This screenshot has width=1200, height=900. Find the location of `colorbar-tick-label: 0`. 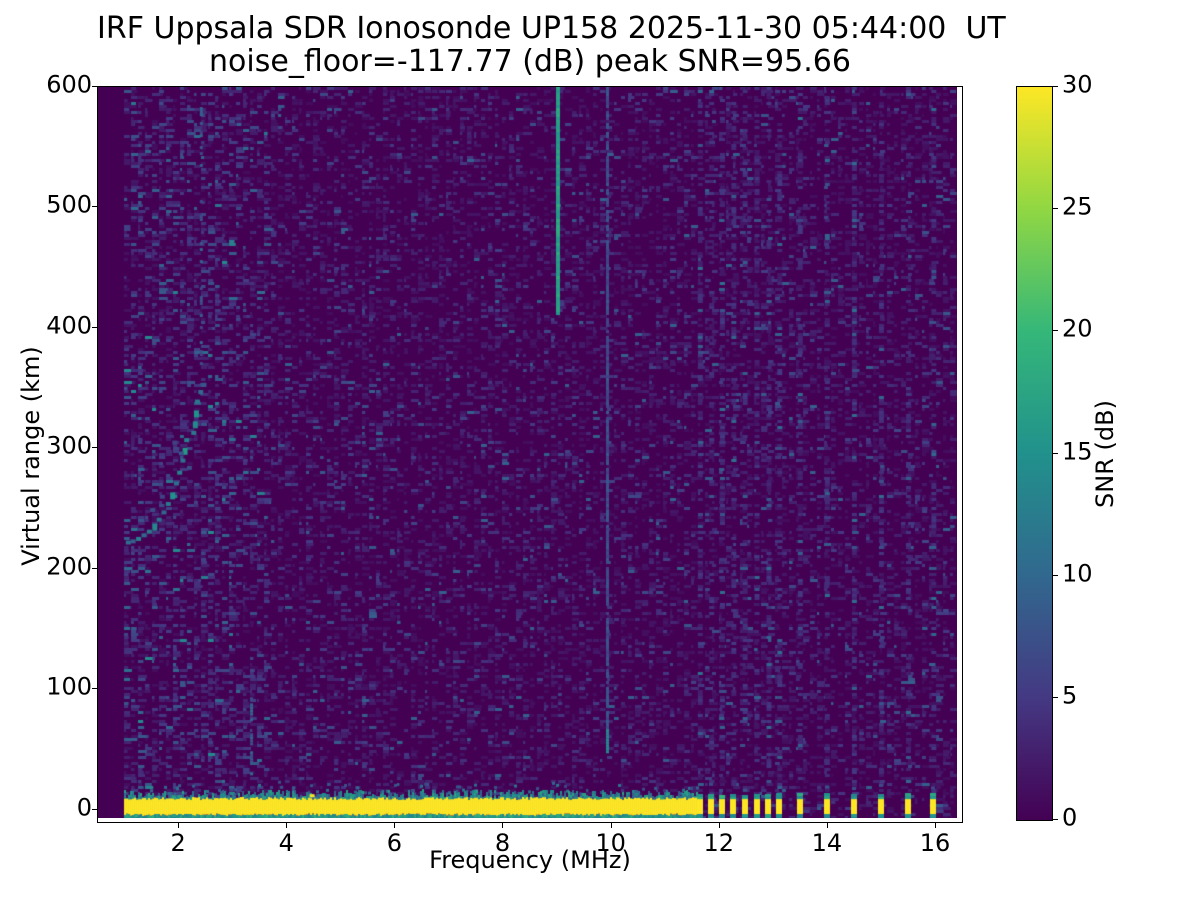

colorbar-tick-label: 0 is located at coordinates (1070, 817).